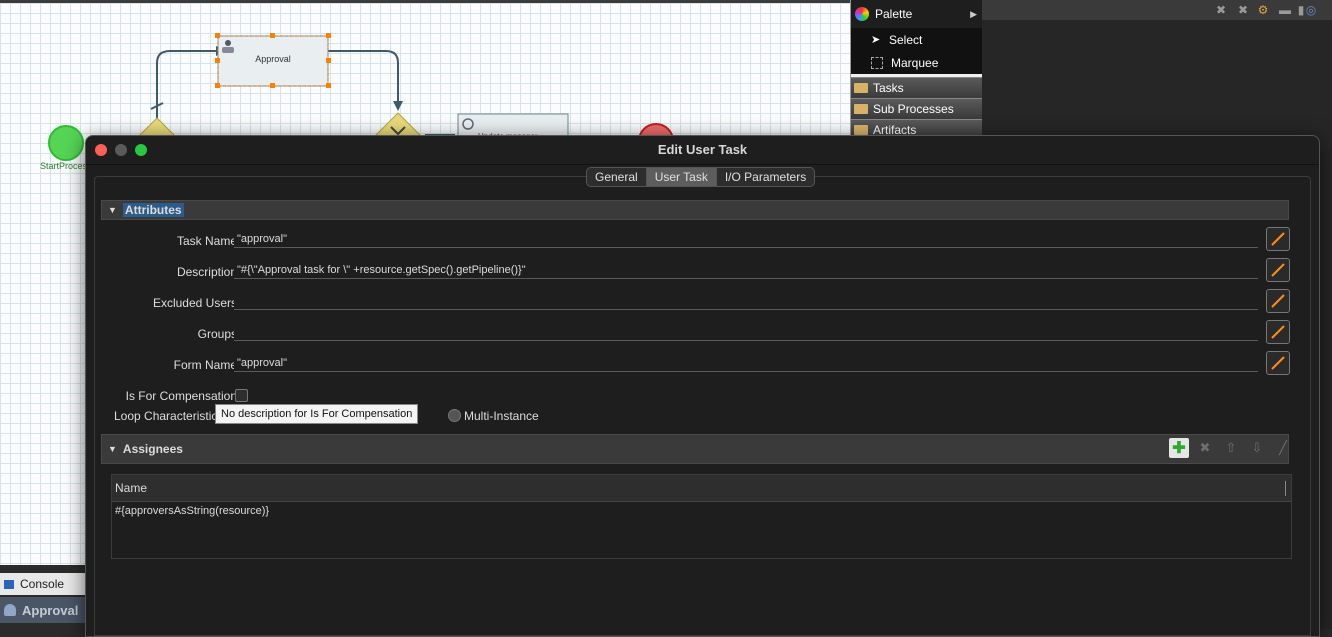 This screenshot has width=1332, height=637. What do you see at coordinates (746, 301) in the screenshot?
I see `excluded-users-field` at bounding box center [746, 301].